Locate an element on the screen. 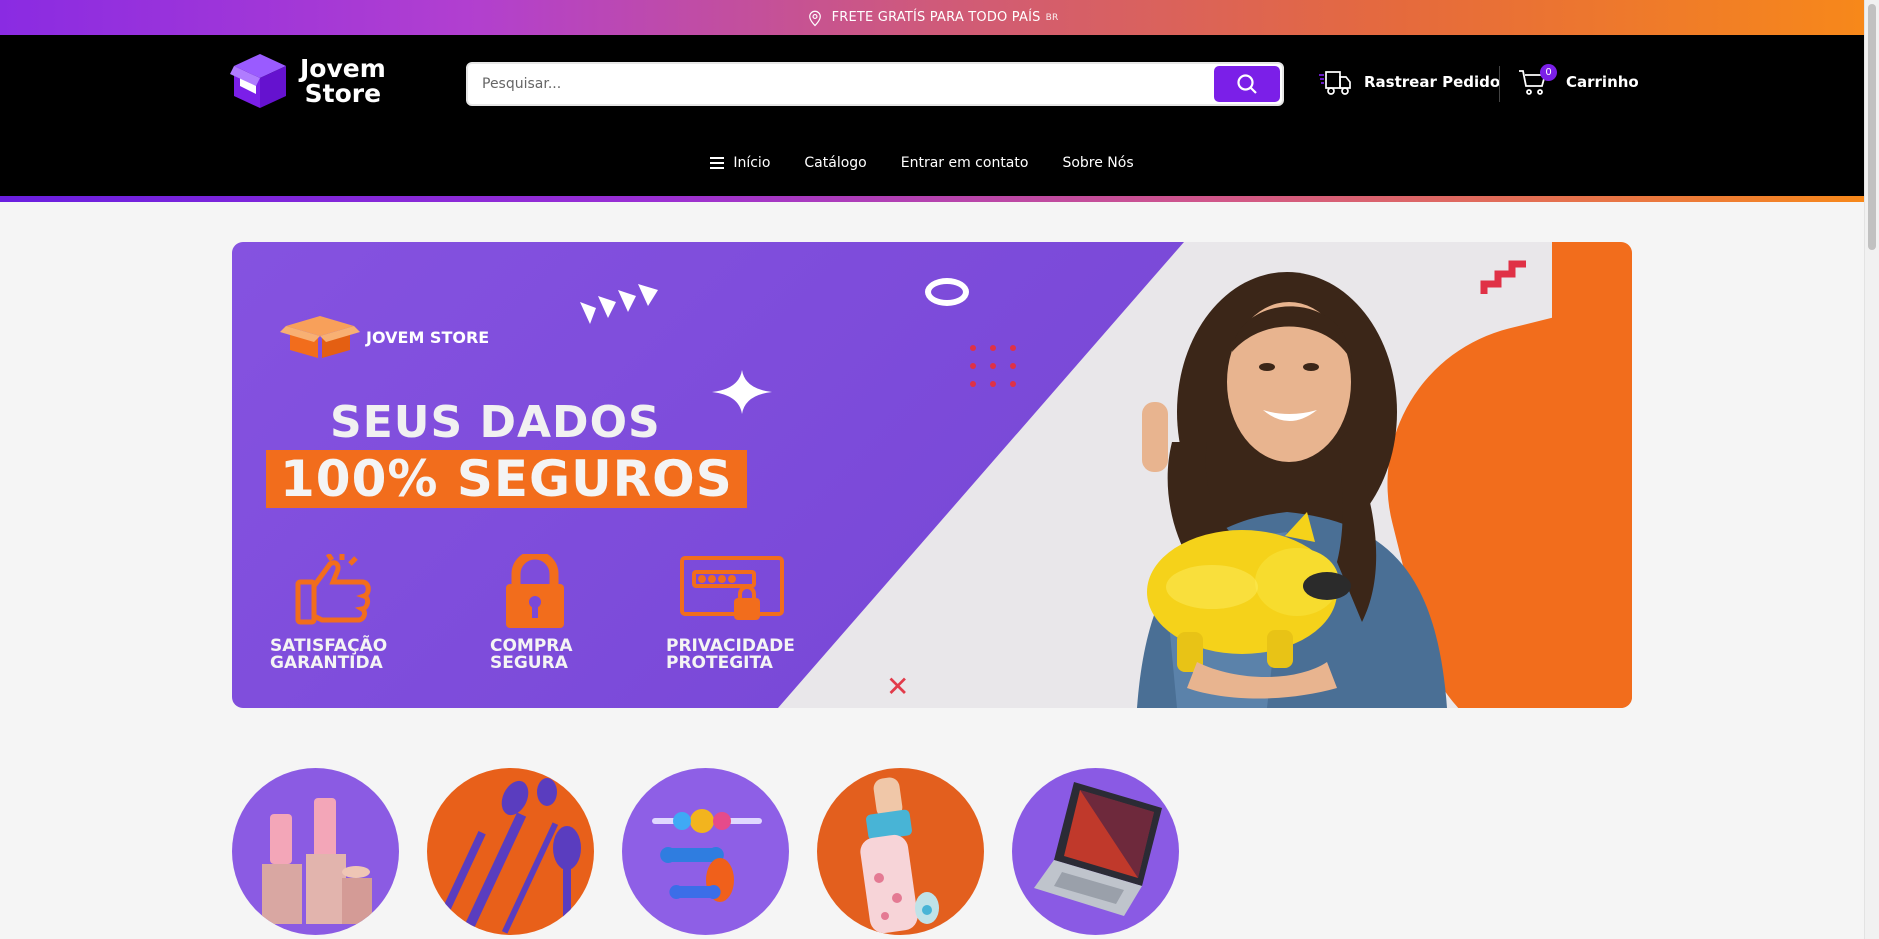 The height and width of the screenshot is (939, 1879). announcement-bar: FRETE GRATÍS PARA TODO PAÍS BR is located at coordinates (932, 17).